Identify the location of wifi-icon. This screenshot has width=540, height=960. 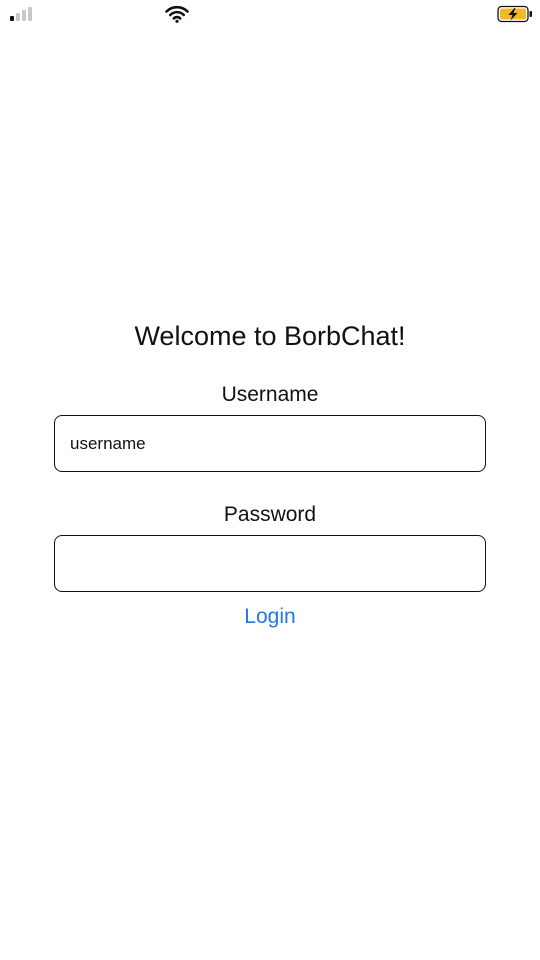
(177, 14).